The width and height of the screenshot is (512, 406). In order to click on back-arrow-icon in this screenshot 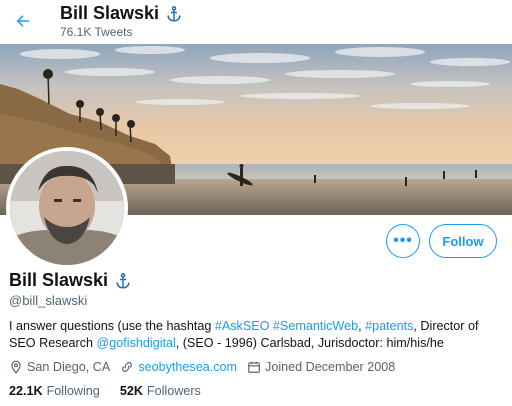, I will do `click(22, 21)`.